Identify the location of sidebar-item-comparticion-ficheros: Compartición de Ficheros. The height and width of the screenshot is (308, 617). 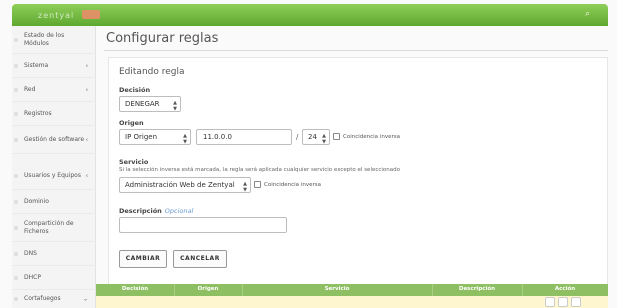
(54, 228).